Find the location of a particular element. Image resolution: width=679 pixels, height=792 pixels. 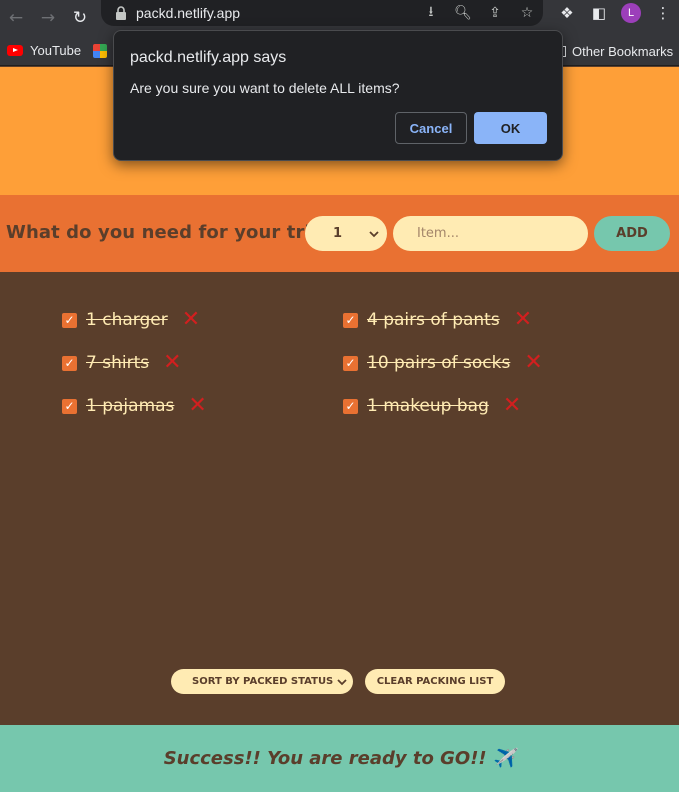

menu-kebab-icon: ⋮ is located at coordinates (663, 13).